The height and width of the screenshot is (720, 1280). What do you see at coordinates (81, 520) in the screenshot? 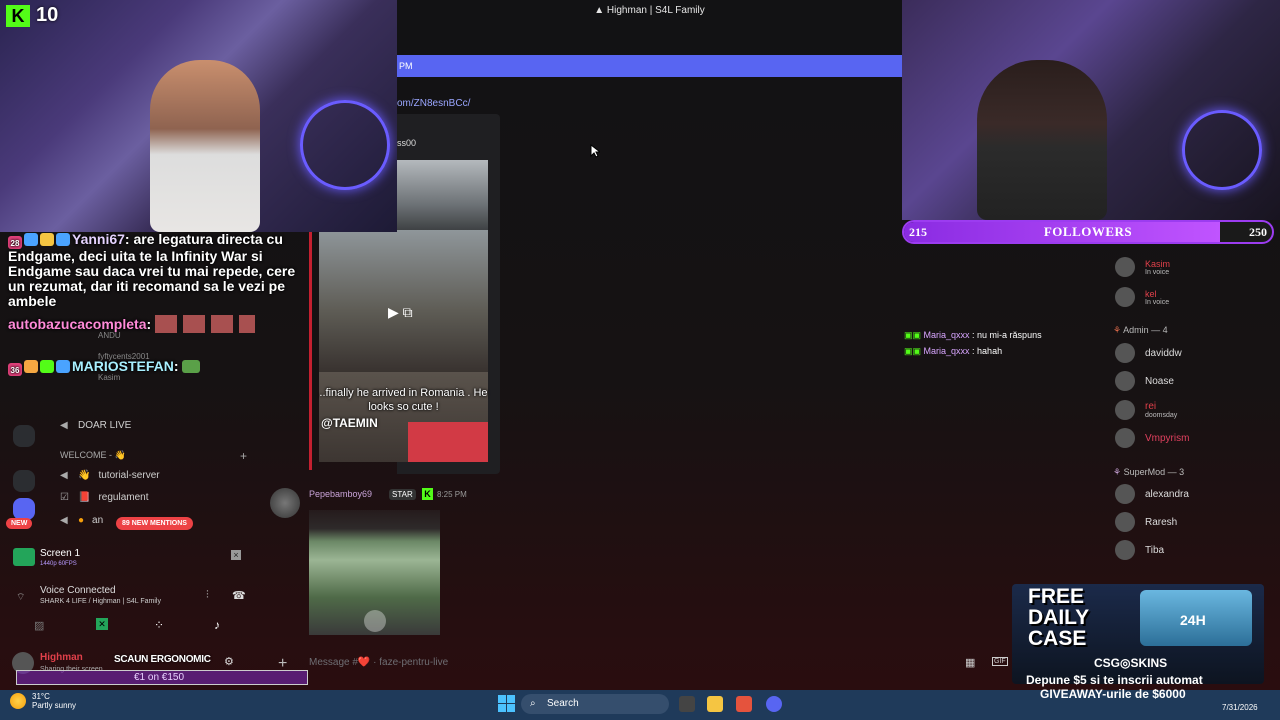
I see `channel-an: ◀ ● an` at bounding box center [81, 520].